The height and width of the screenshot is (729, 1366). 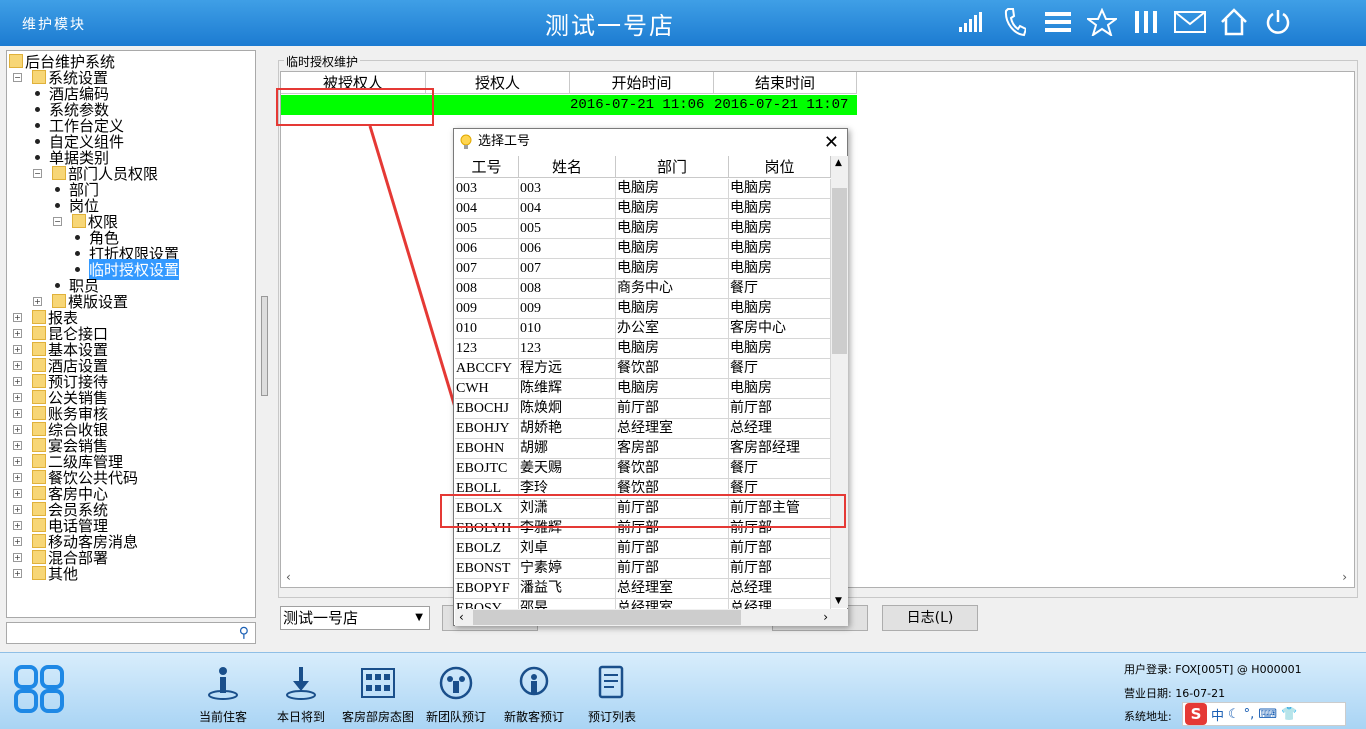 What do you see at coordinates (487, 369) in the screenshot?
I see `table-cell: ABCCFY` at bounding box center [487, 369].